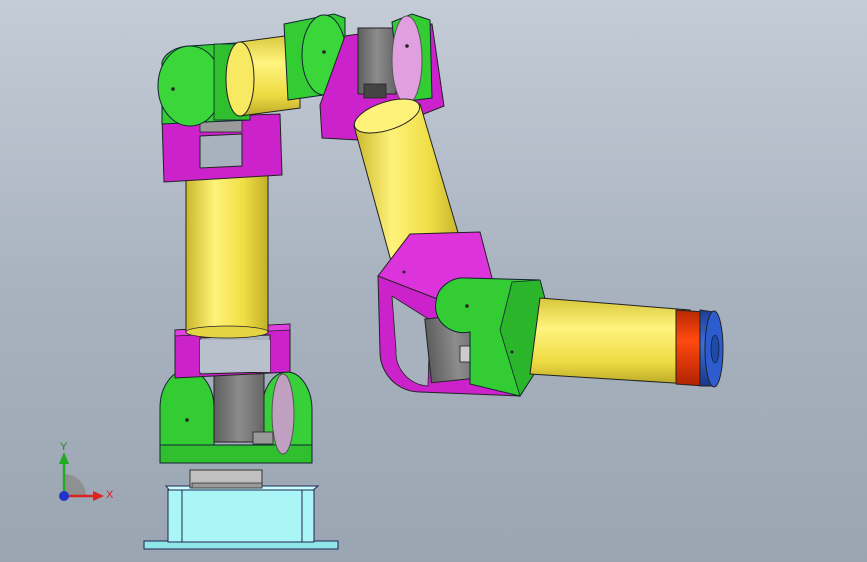  I want to click on y-axis-label: Y, so click(64, 447).